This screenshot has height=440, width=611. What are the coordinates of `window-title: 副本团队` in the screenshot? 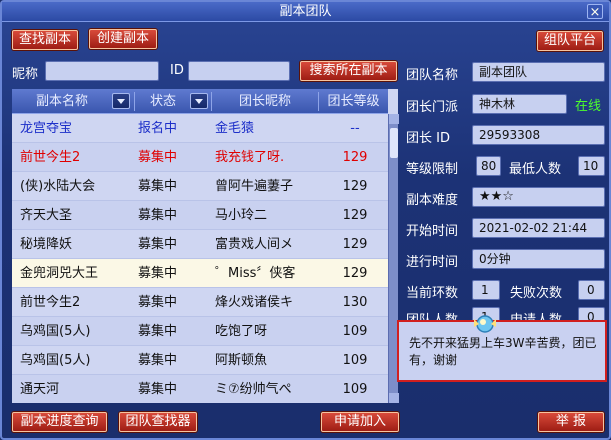 It's located at (305, 11).